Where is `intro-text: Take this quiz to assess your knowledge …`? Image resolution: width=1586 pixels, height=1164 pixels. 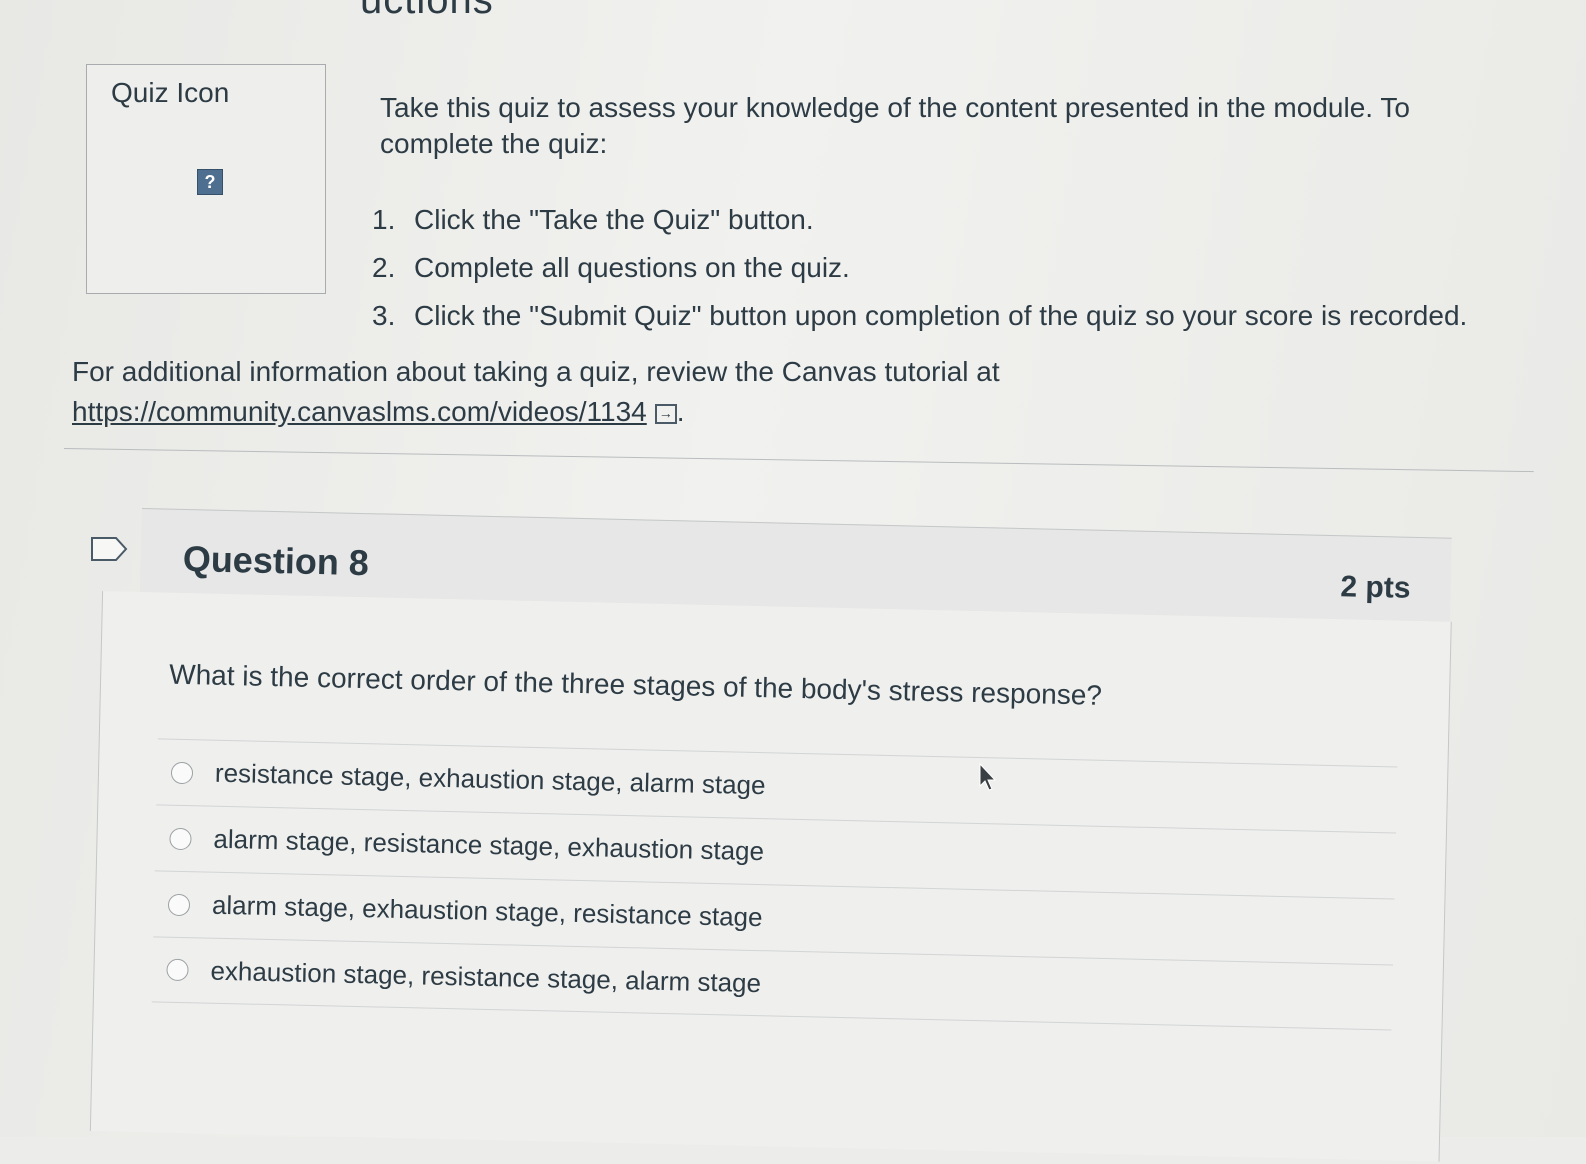
intro-text: Take this quiz to assess your knowledge … is located at coordinates (895, 125).